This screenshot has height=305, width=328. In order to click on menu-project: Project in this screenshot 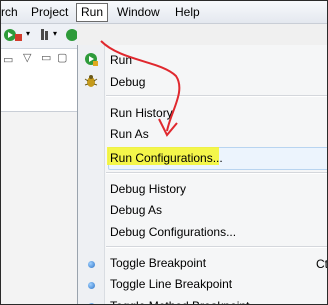, I will do `click(49, 12)`.